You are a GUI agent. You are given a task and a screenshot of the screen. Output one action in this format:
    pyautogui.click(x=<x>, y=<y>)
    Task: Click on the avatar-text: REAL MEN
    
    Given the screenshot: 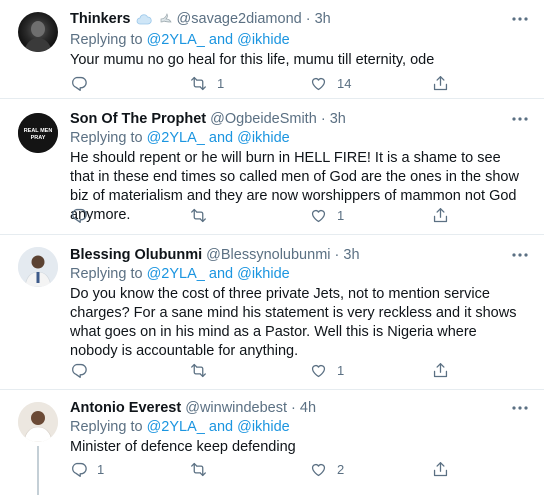 What is the action you would take?
    pyautogui.click(x=38, y=131)
    